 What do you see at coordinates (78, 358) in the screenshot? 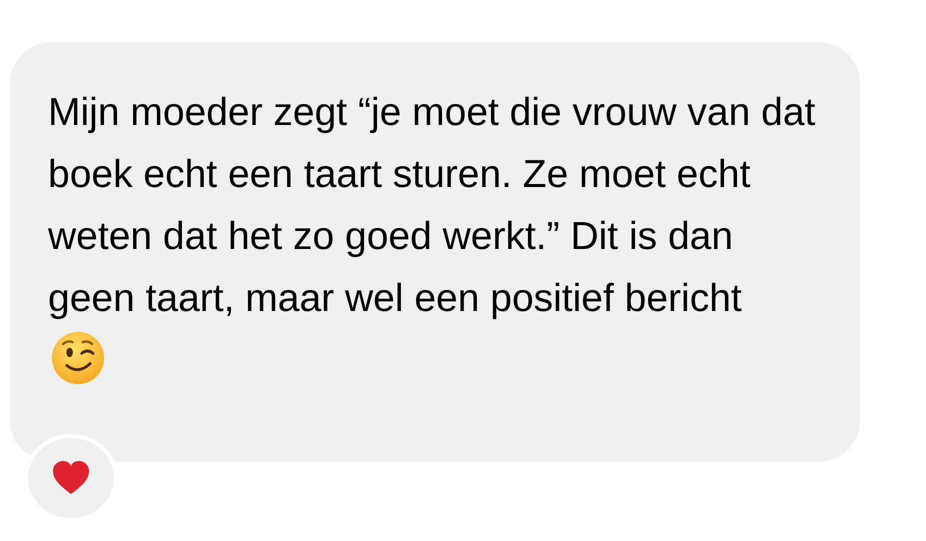
I see `winking-face-icon` at bounding box center [78, 358].